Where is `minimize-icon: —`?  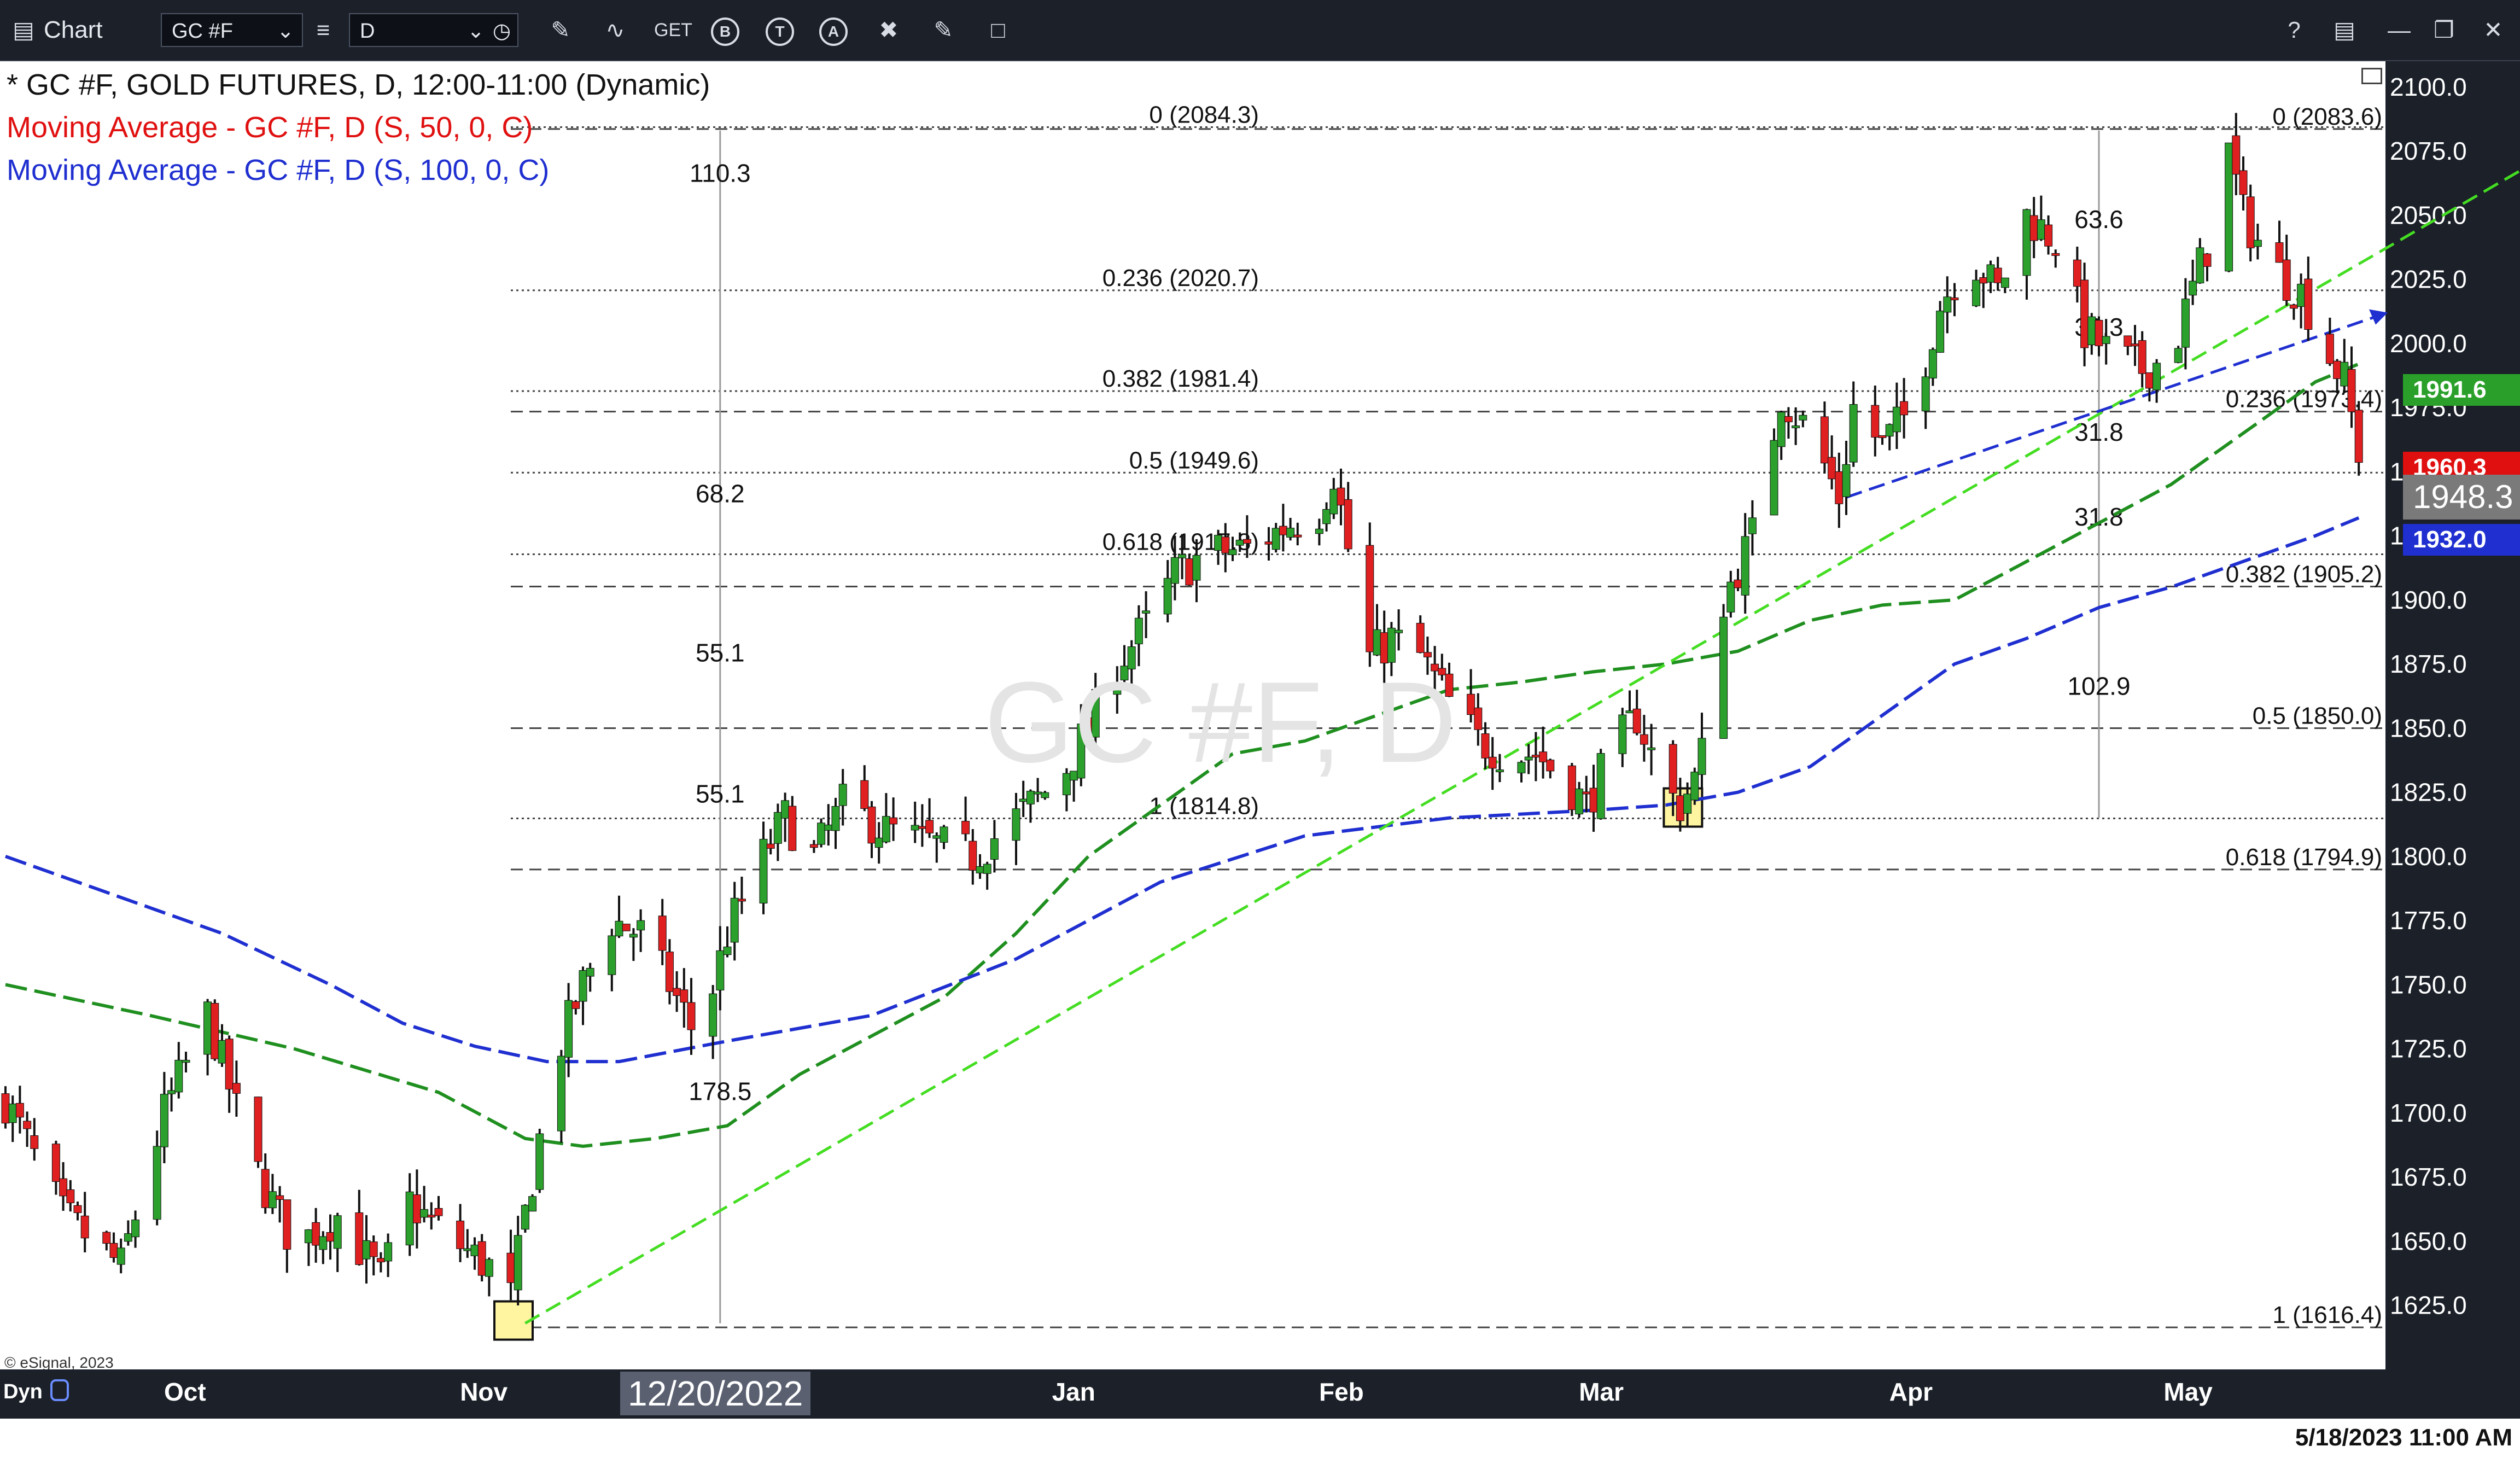 minimize-icon: — is located at coordinates (2399, 30).